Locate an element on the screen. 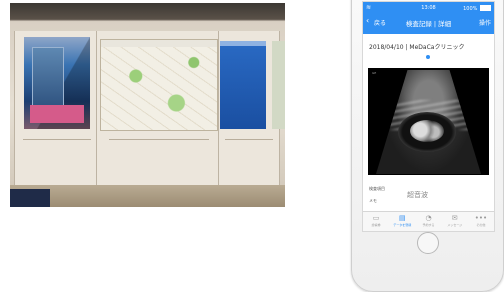 This screenshot has height=292, width=504. floor is located at coordinates (147, 196).